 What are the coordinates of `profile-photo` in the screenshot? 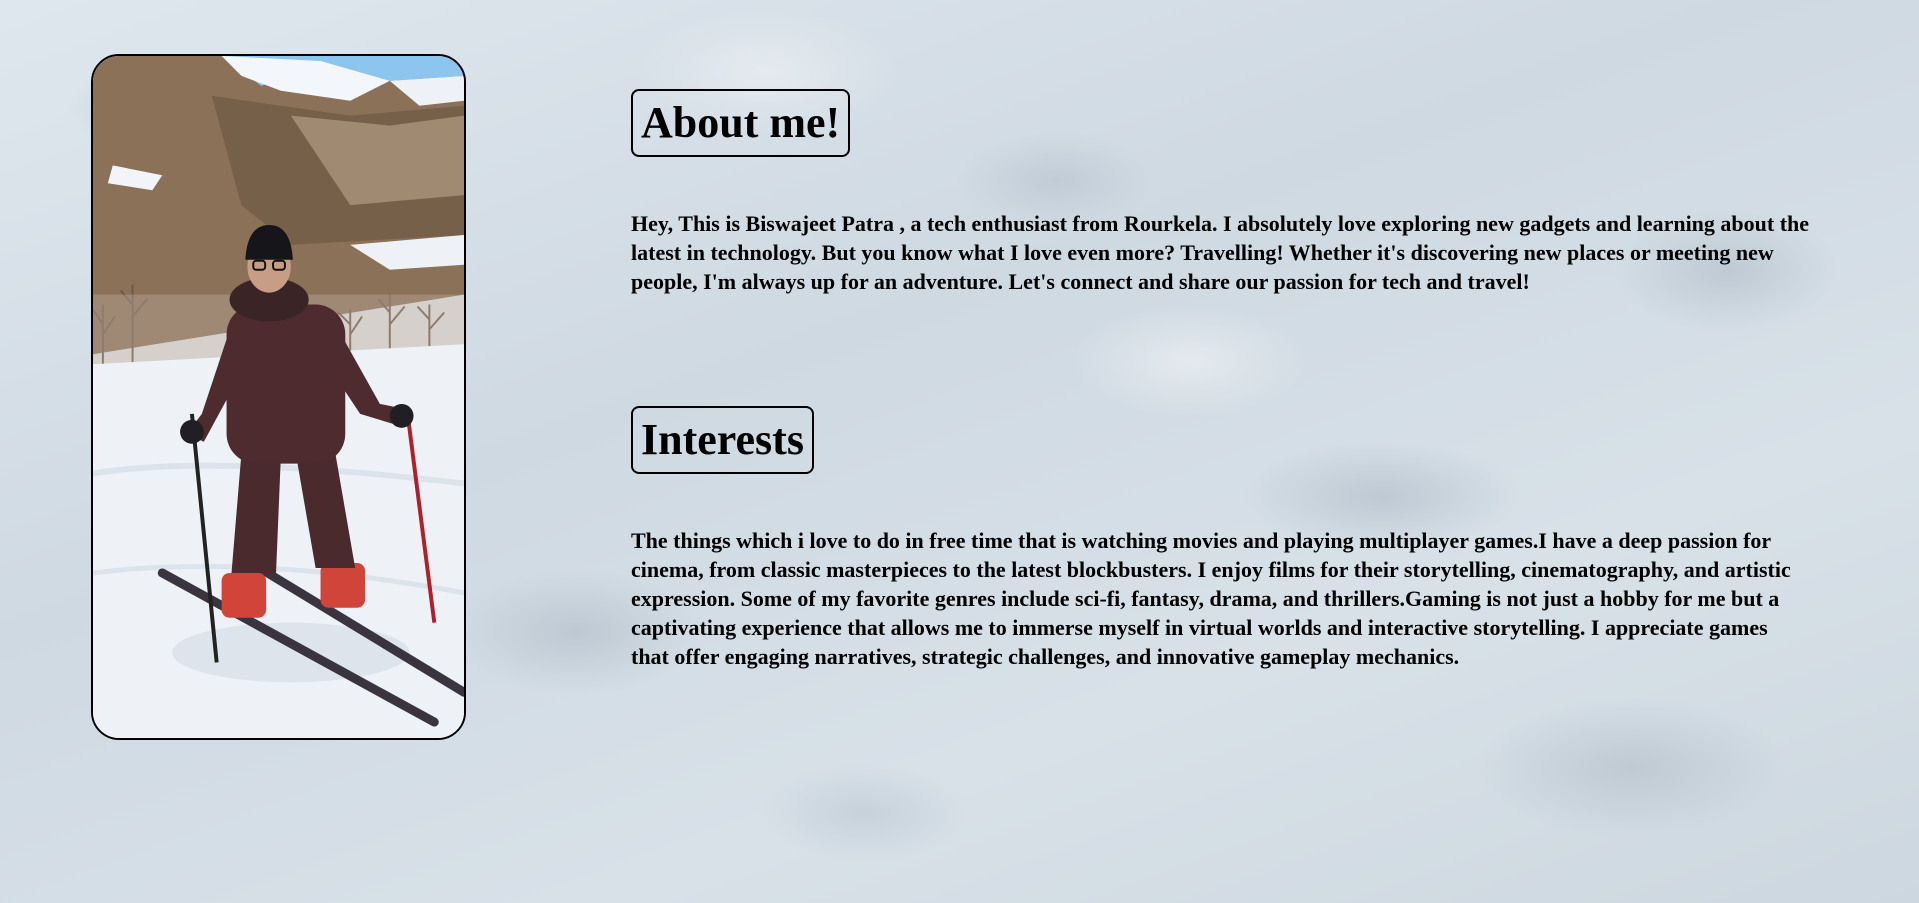 It's located at (278, 397).